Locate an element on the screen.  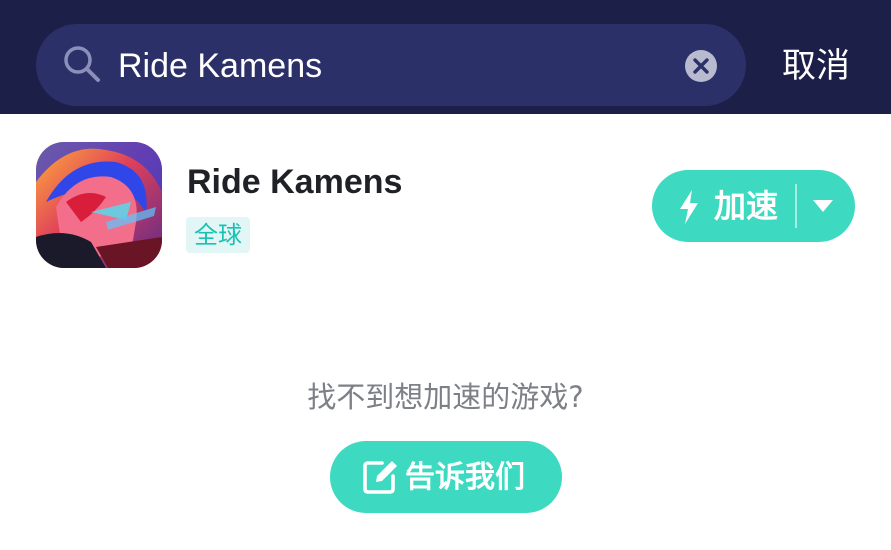
edit-icon is located at coordinates (380, 477).